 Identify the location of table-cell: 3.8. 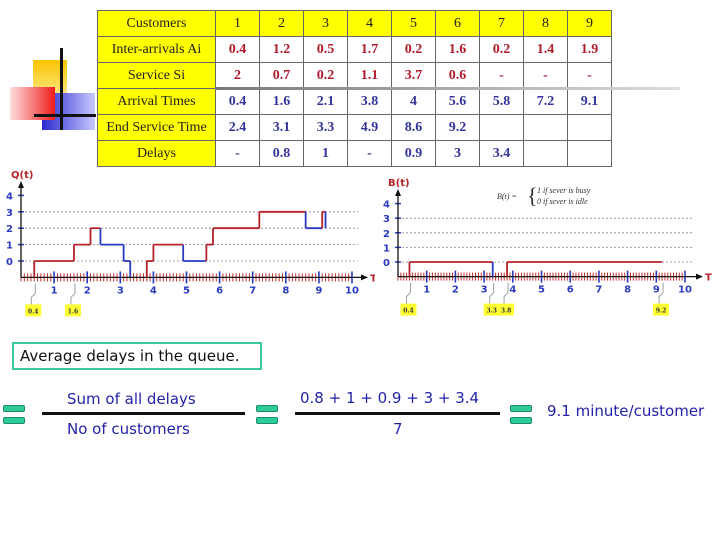
(369, 101).